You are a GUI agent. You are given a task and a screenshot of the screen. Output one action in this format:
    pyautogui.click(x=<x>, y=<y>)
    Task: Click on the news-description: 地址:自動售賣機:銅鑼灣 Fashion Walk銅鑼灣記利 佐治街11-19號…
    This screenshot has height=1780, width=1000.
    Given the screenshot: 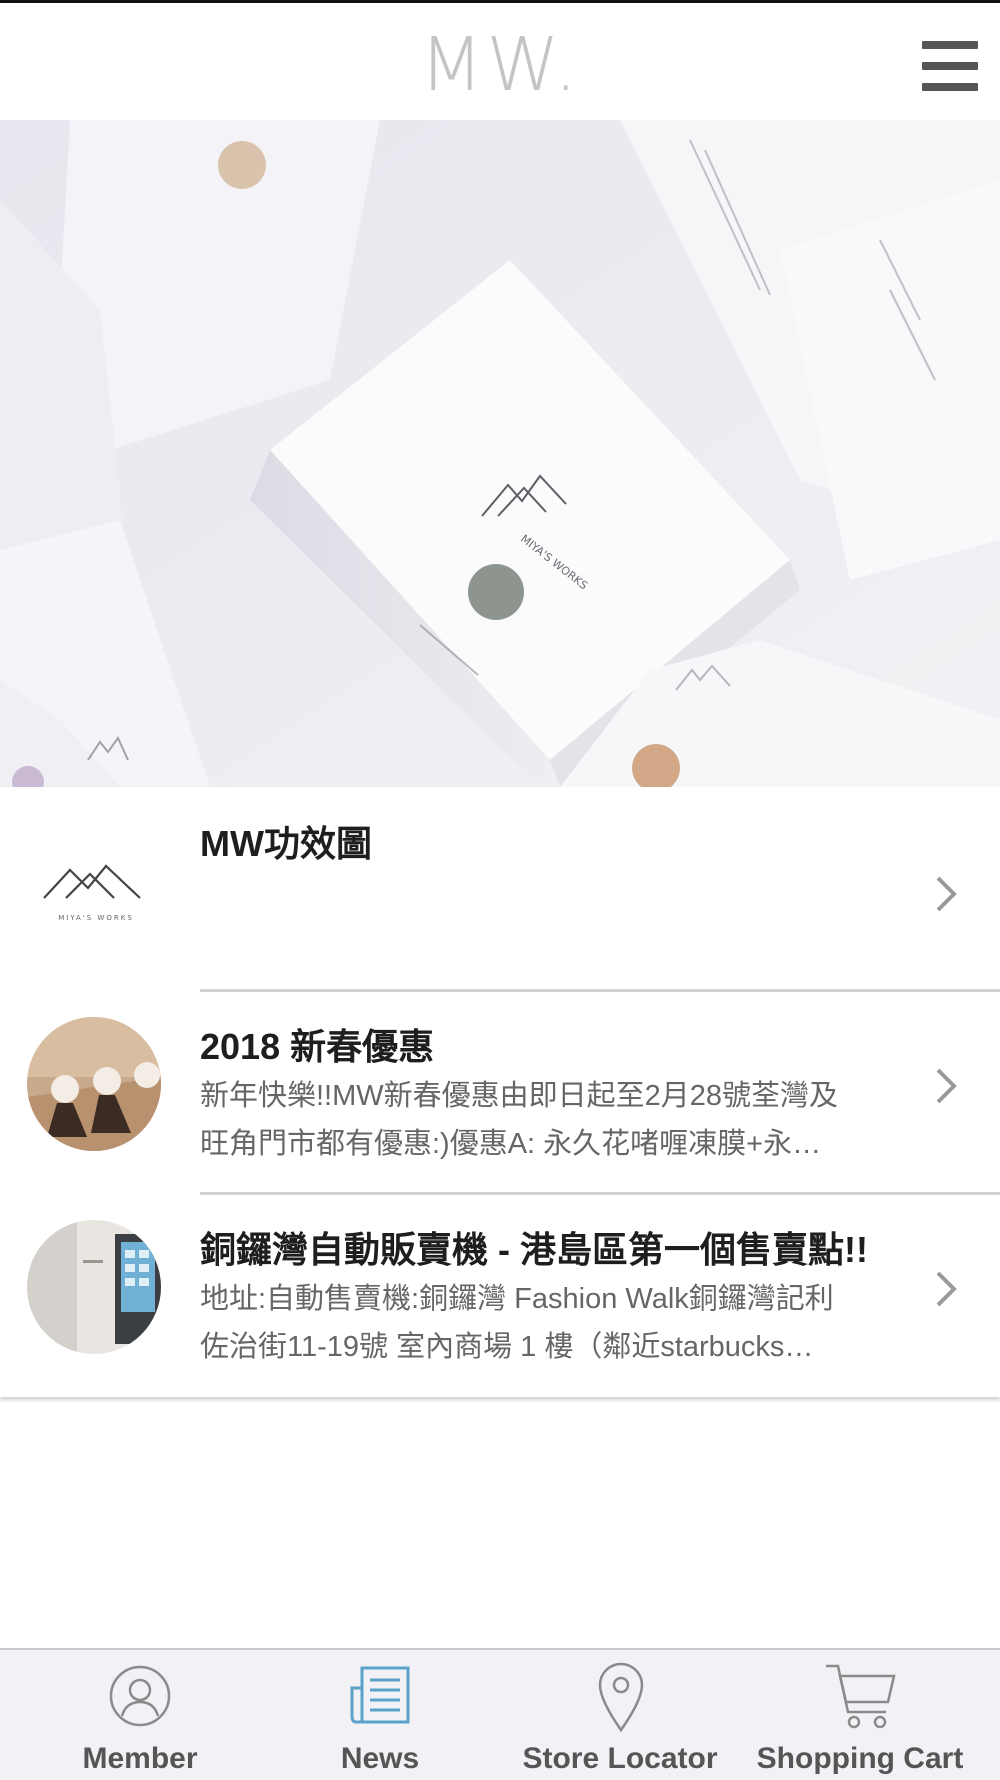 What is the action you would take?
    pyautogui.click(x=560, y=1323)
    